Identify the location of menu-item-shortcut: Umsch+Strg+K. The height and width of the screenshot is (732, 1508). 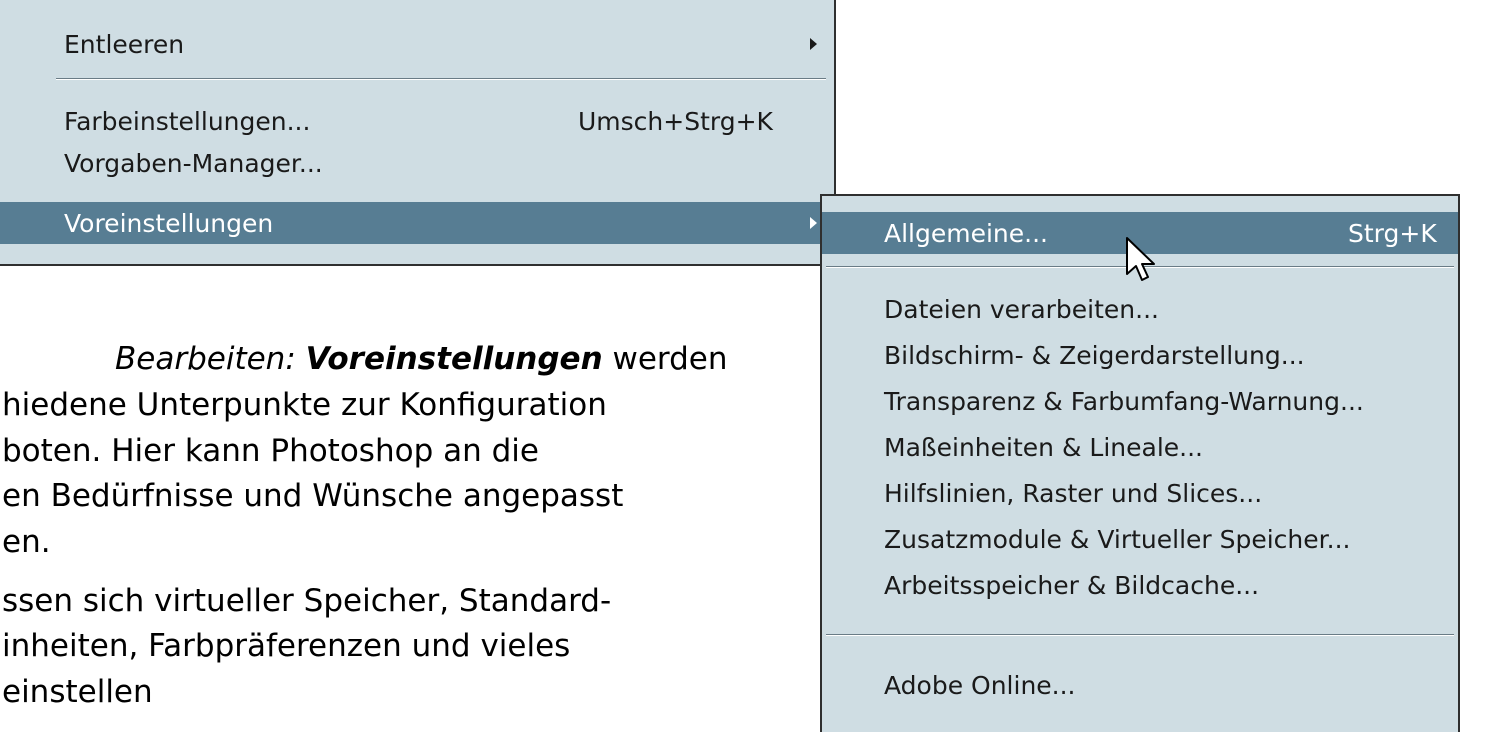
(675, 121).